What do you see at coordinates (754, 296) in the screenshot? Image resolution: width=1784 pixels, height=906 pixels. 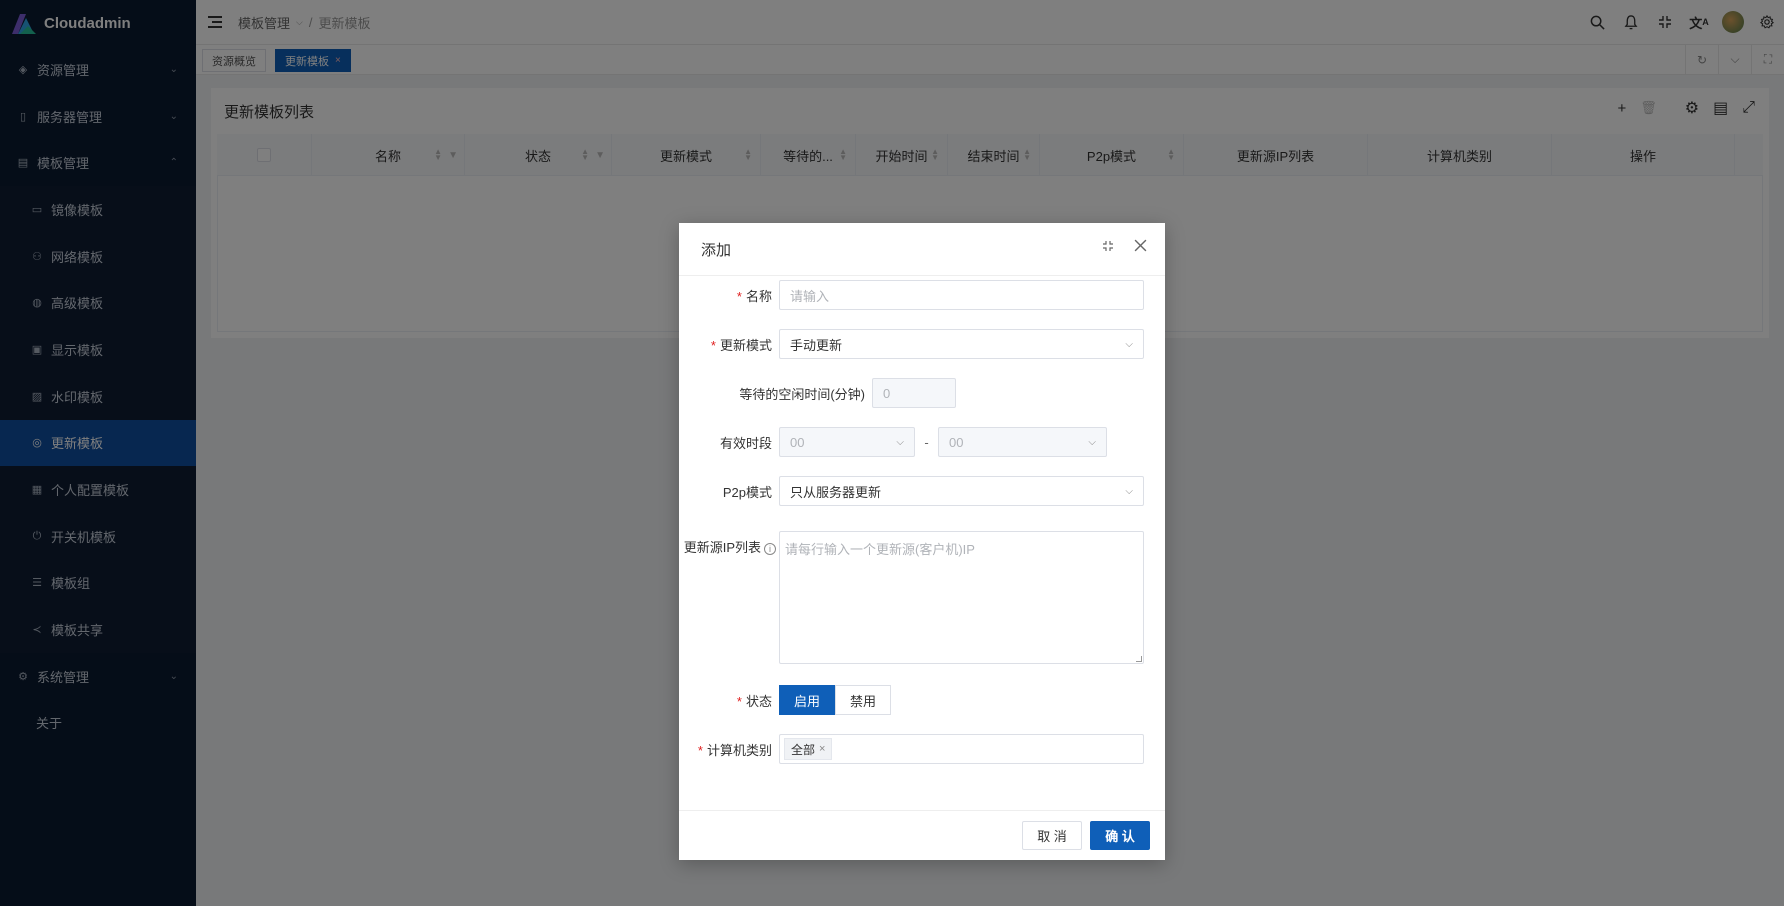 I see `field-label: * 名称` at bounding box center [754, 296].